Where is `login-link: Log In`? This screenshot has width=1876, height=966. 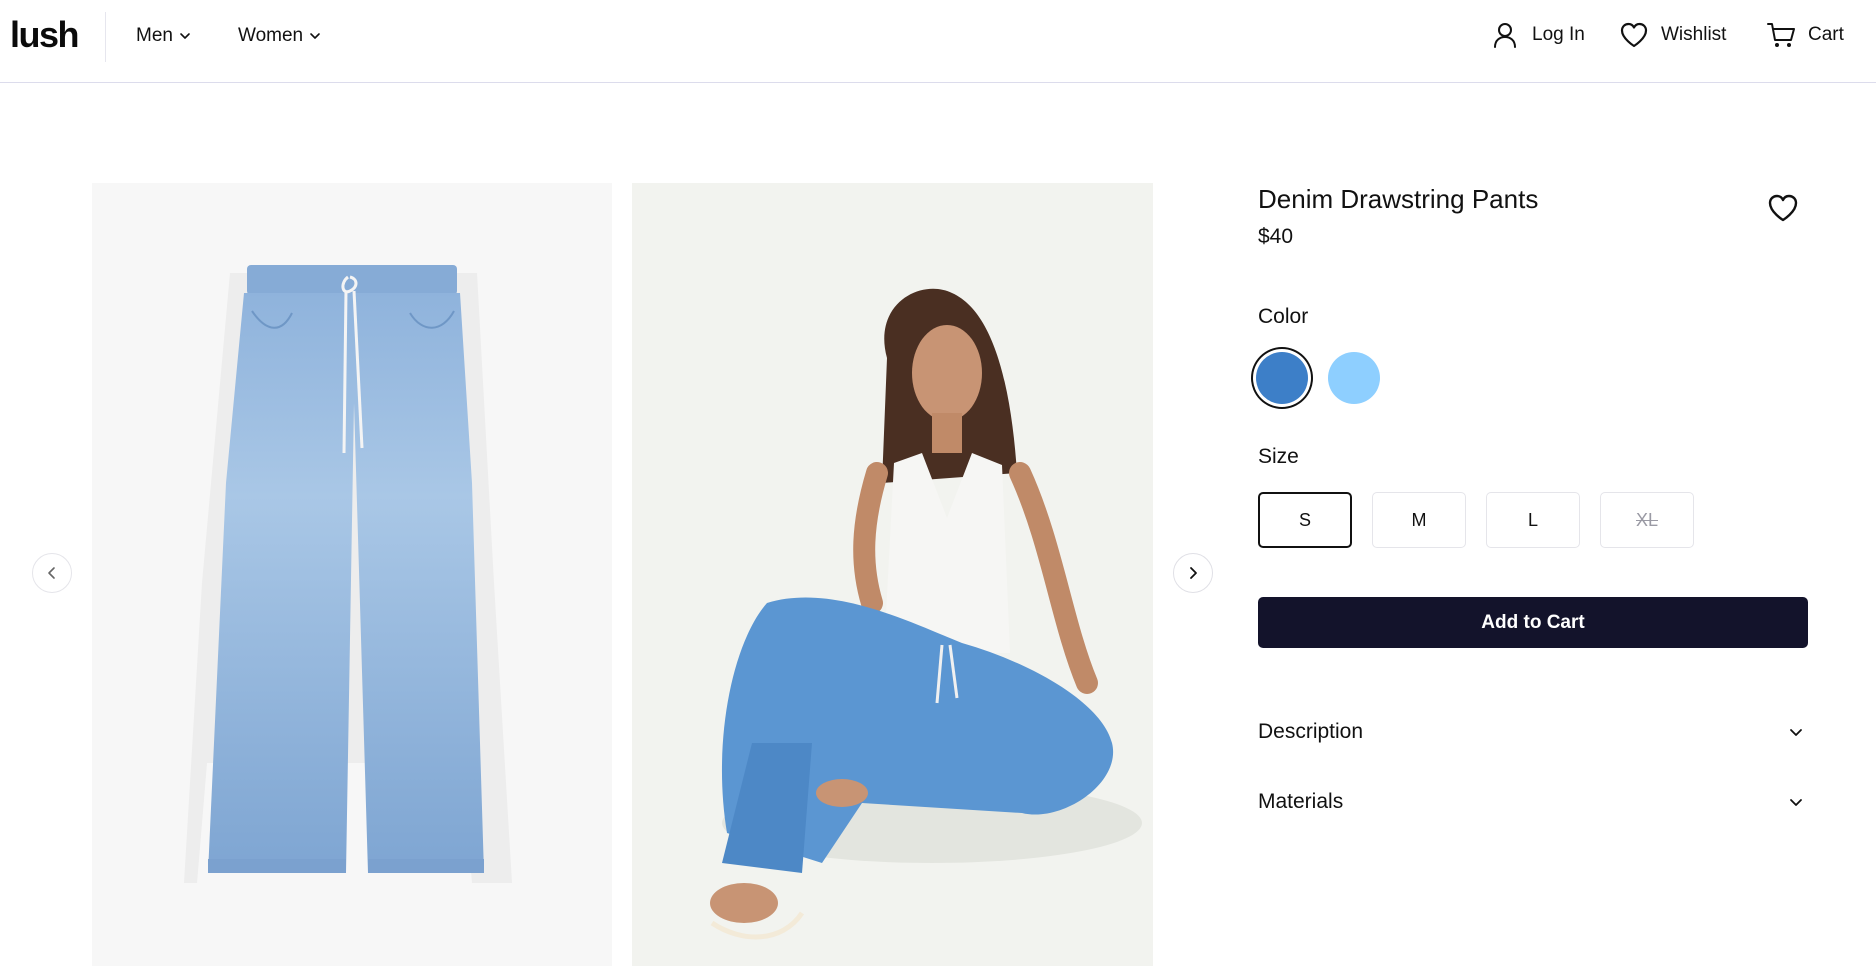 login-link: Log In is located at coordinates (1537, 35).